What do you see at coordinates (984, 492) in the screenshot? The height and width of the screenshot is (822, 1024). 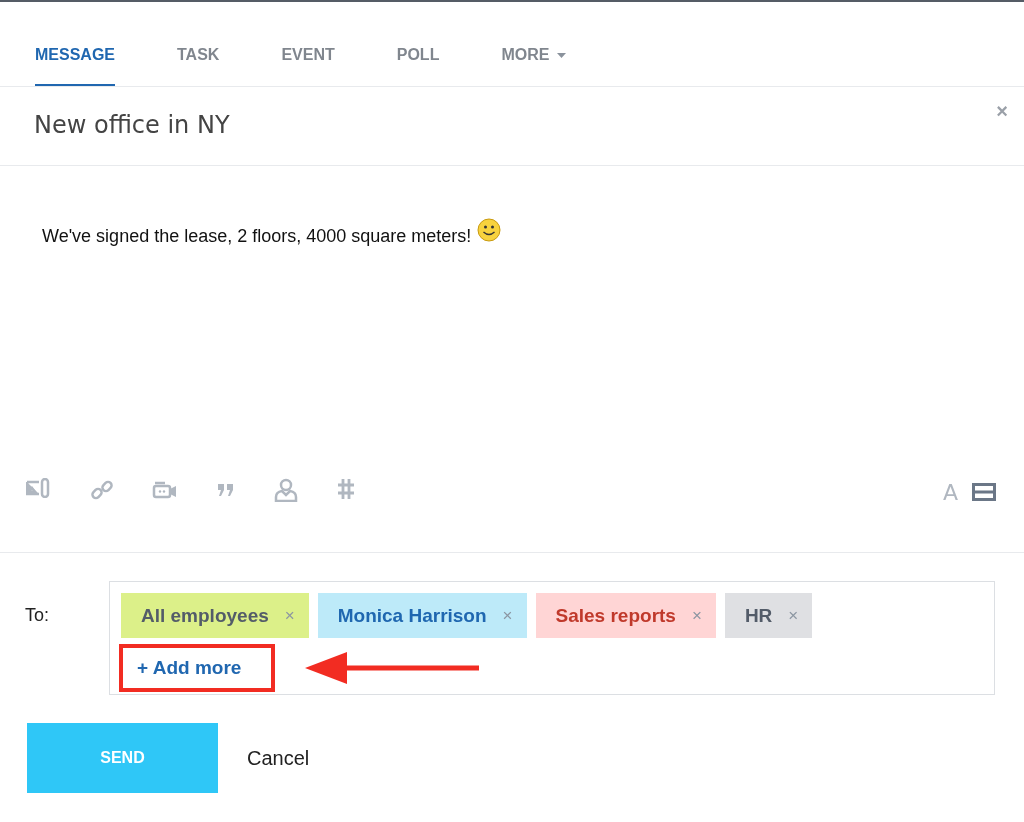 I see `panel-icon` at bounding box center [984, 492].